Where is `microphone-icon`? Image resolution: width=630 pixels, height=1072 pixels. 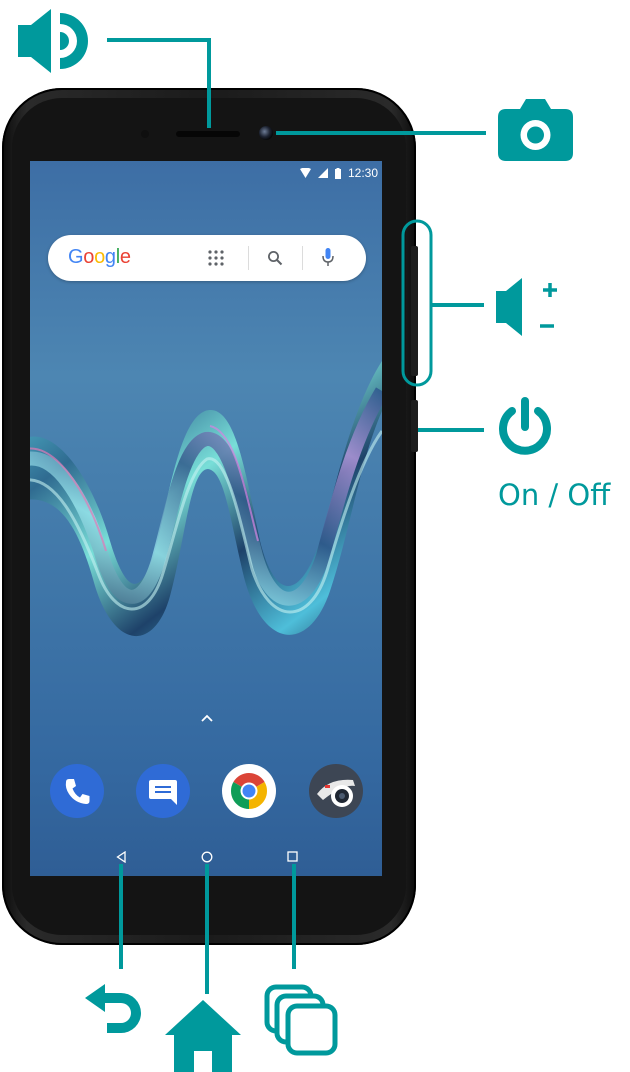 microphone-icon is located at coordinates (328, 258).